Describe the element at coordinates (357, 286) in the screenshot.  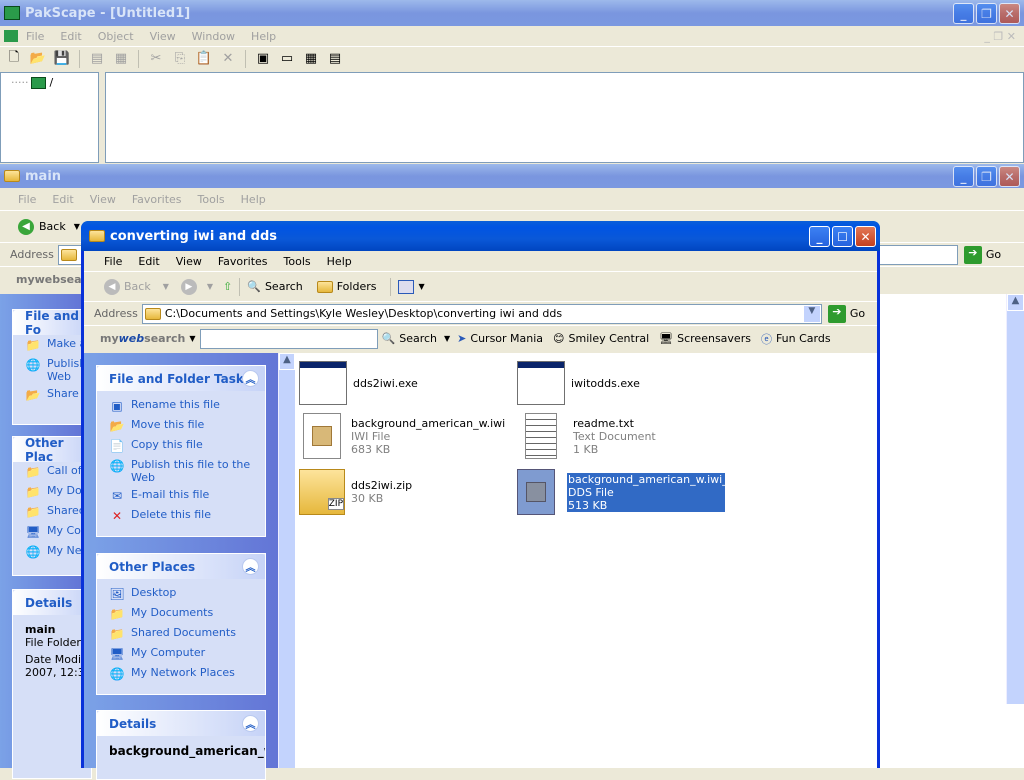
I see `folders-button: Folders` at that location.